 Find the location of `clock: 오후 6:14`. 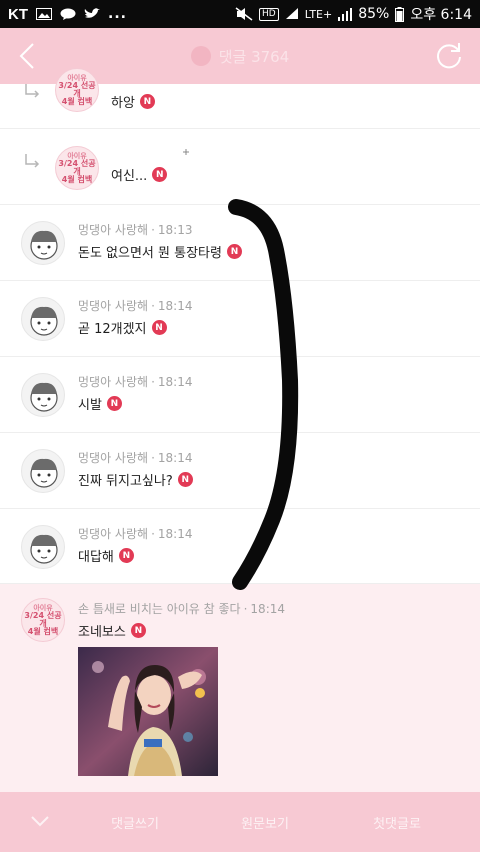

clock: 오후 6:14 is located at coordinates (441, 15).